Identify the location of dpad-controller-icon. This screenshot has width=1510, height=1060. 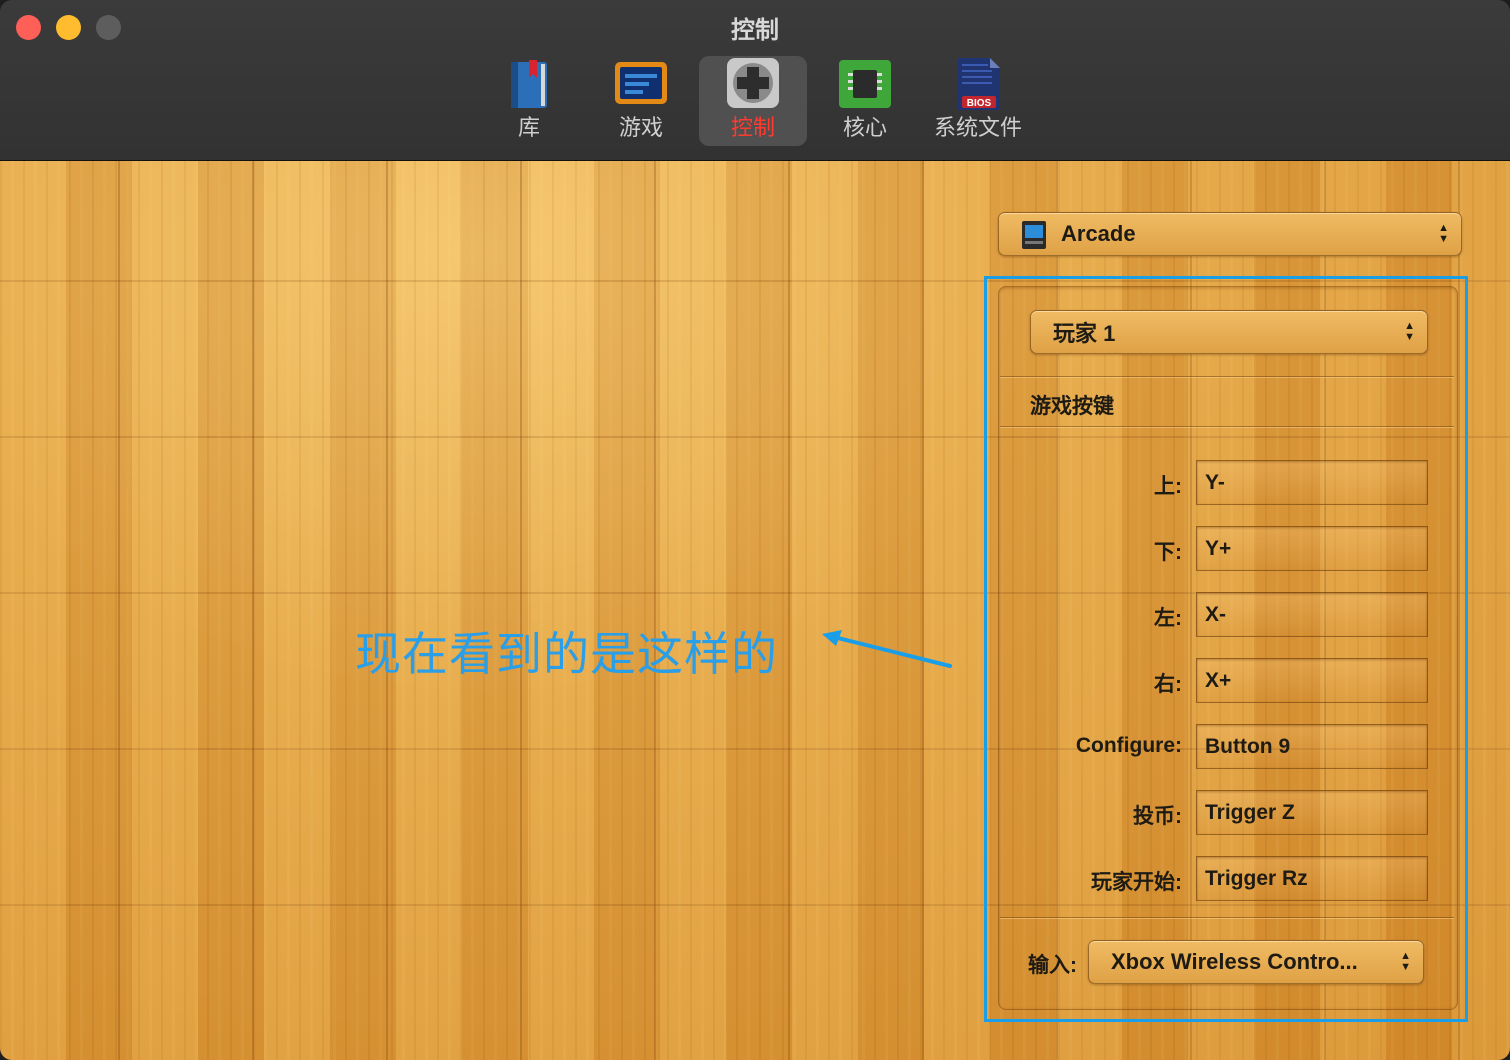
(753, 83).